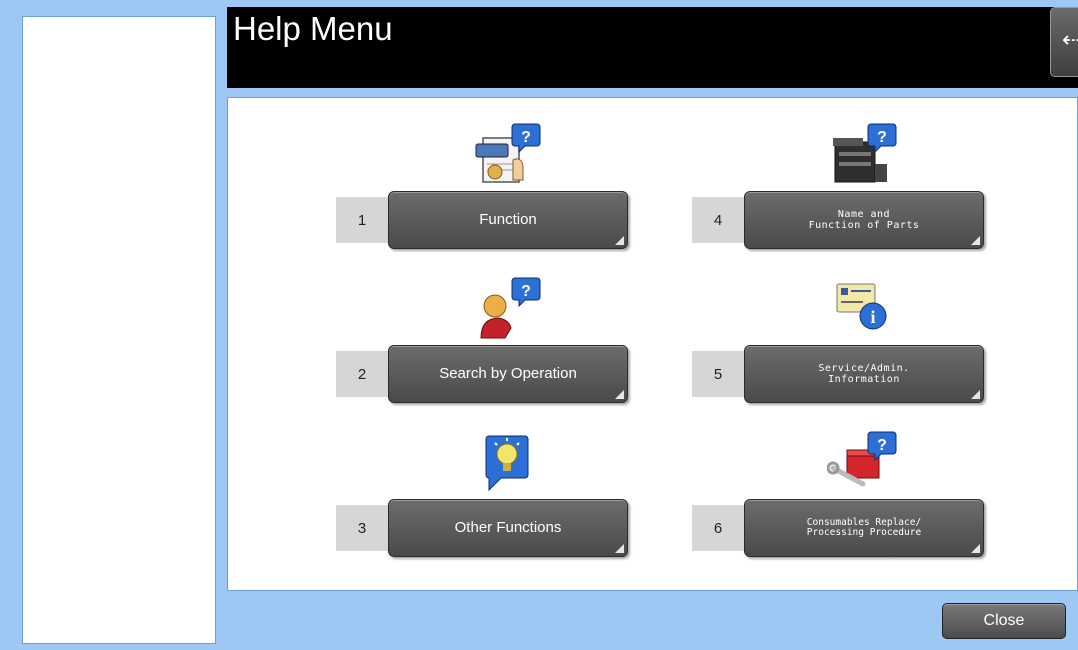 The height and width of the screenshot is (650, 1078). I want to click on menu-item-service-admin-information: i 5 Service/Admin. Information, so click(842, 351).